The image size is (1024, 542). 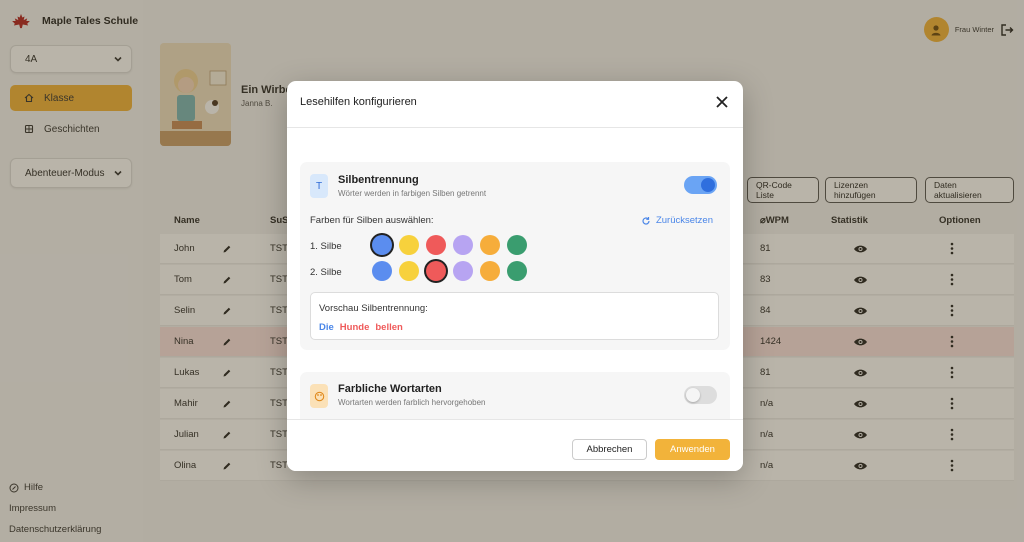 I want to click on dialog-header: Lesehilfen konfigurieren, so click(x=515, y=104).